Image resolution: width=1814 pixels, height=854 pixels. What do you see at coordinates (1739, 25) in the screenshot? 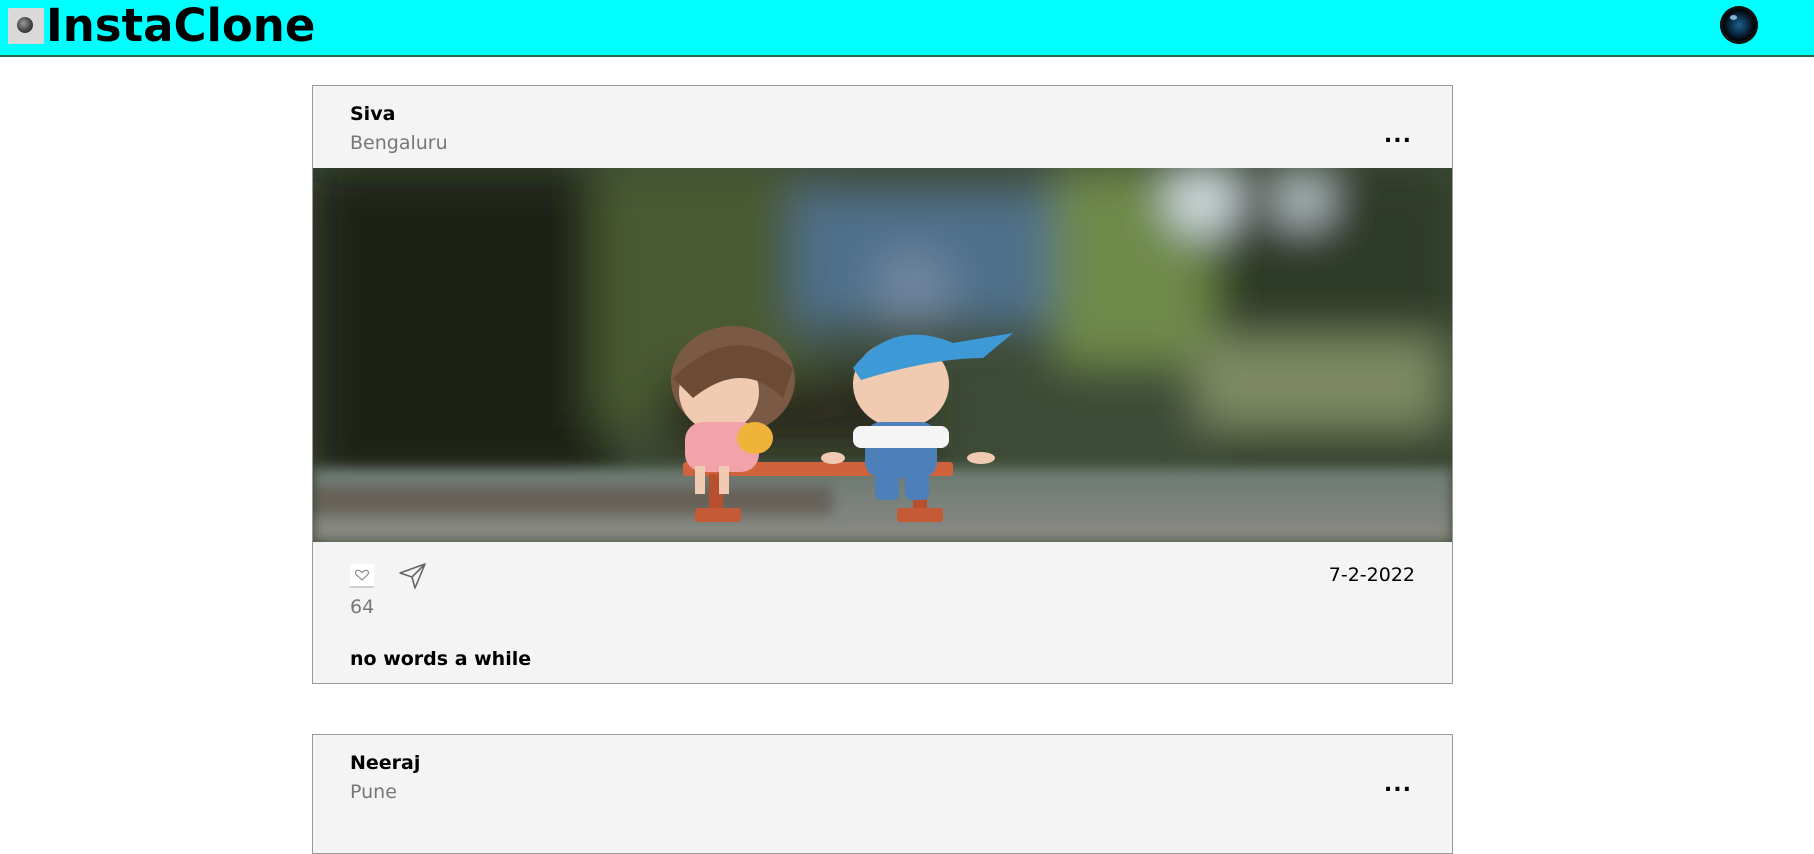
I see `camera-icon` at bounding box center [1739, 25].